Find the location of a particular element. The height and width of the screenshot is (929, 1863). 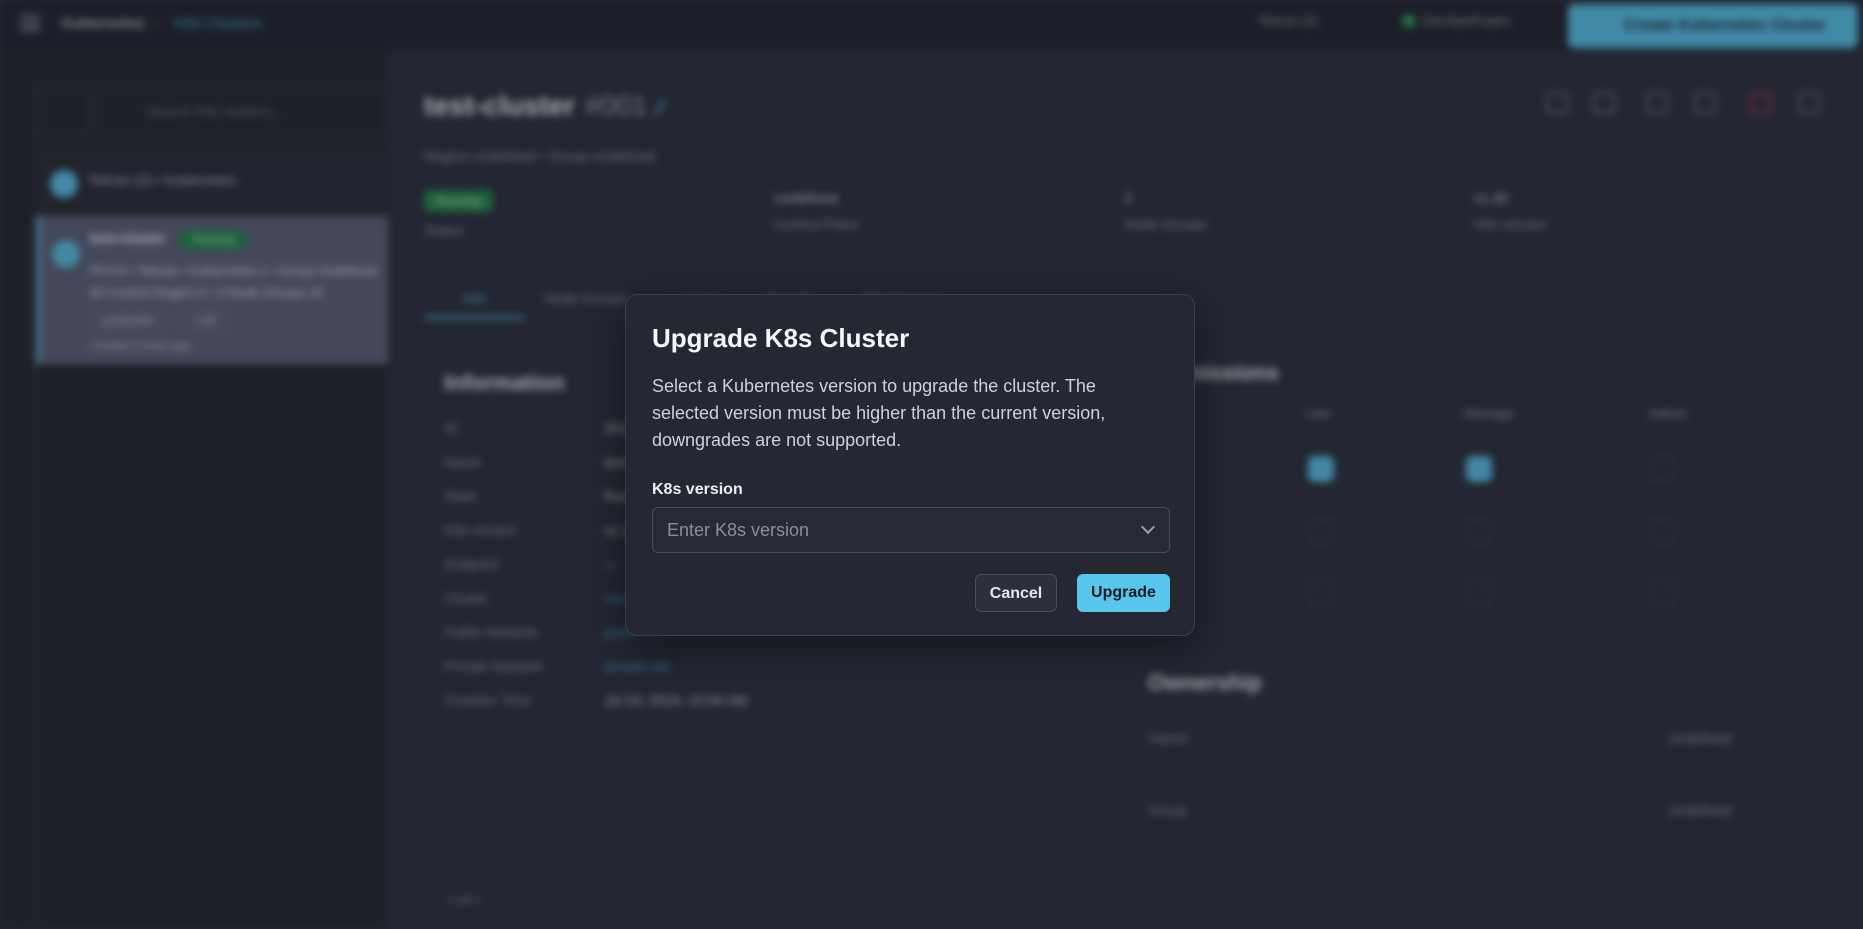

k8s-version-label: K8s version is located at coordinates (697, 489).